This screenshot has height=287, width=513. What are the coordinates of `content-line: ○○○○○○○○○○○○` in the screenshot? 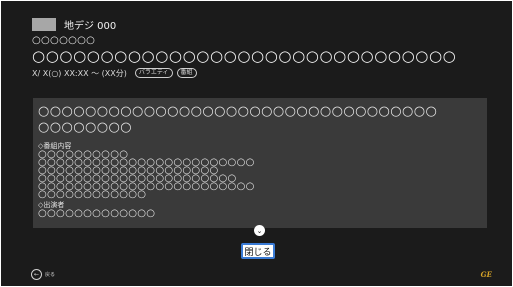 It's located at (92, 194).